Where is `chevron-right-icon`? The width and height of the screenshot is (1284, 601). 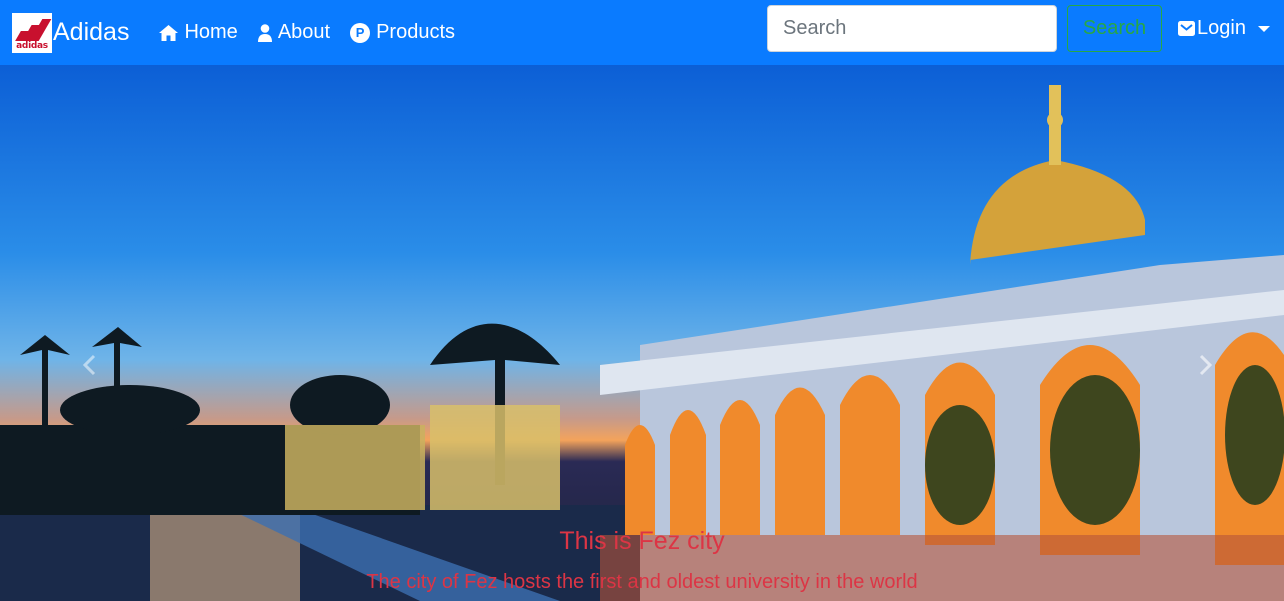
chevron-right-icon is located at coordinates (1206, 365).